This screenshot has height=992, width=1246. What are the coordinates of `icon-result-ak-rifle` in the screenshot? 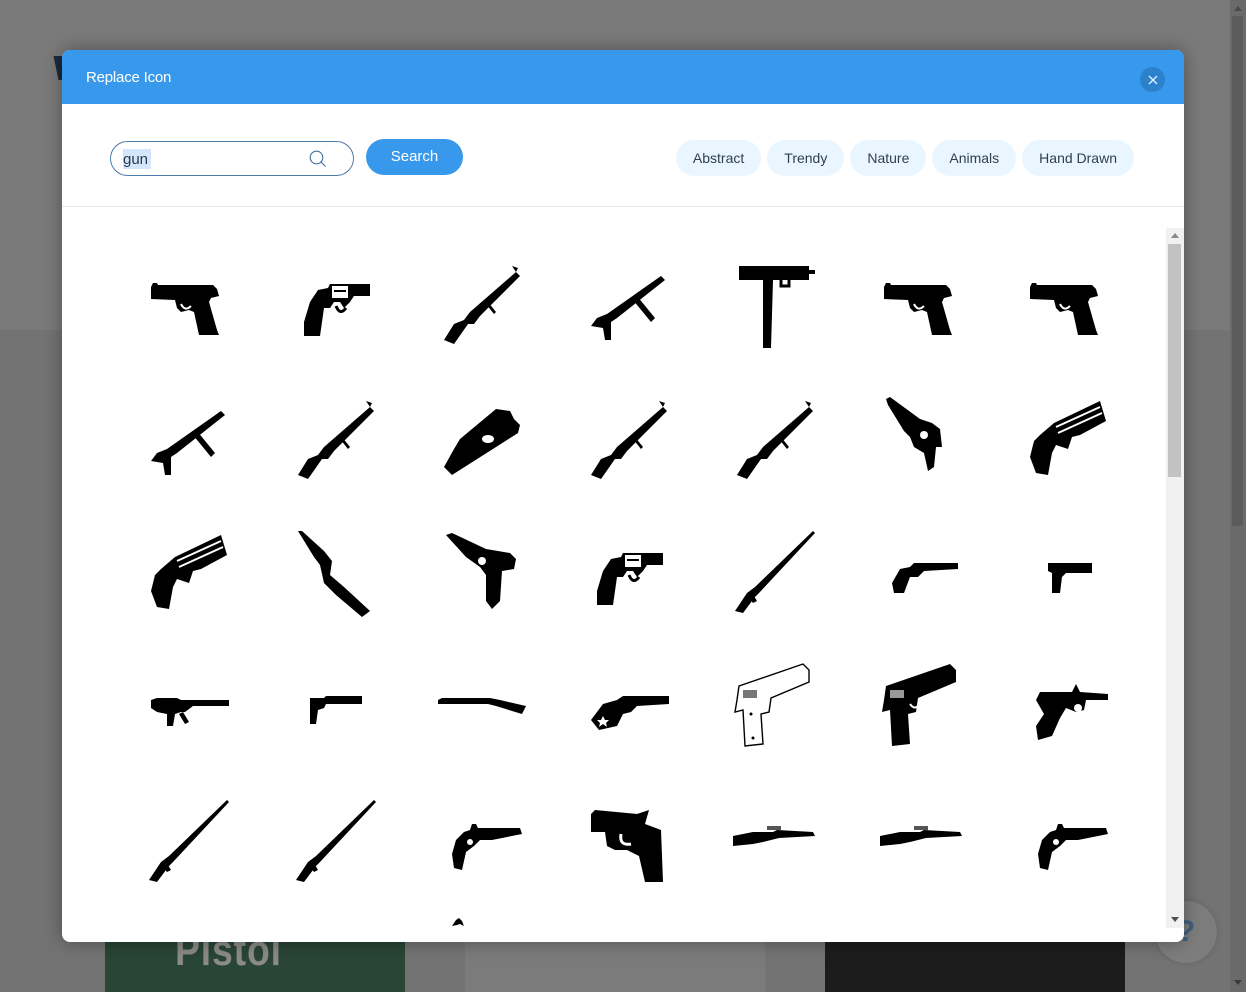 It's located at (480, 302).